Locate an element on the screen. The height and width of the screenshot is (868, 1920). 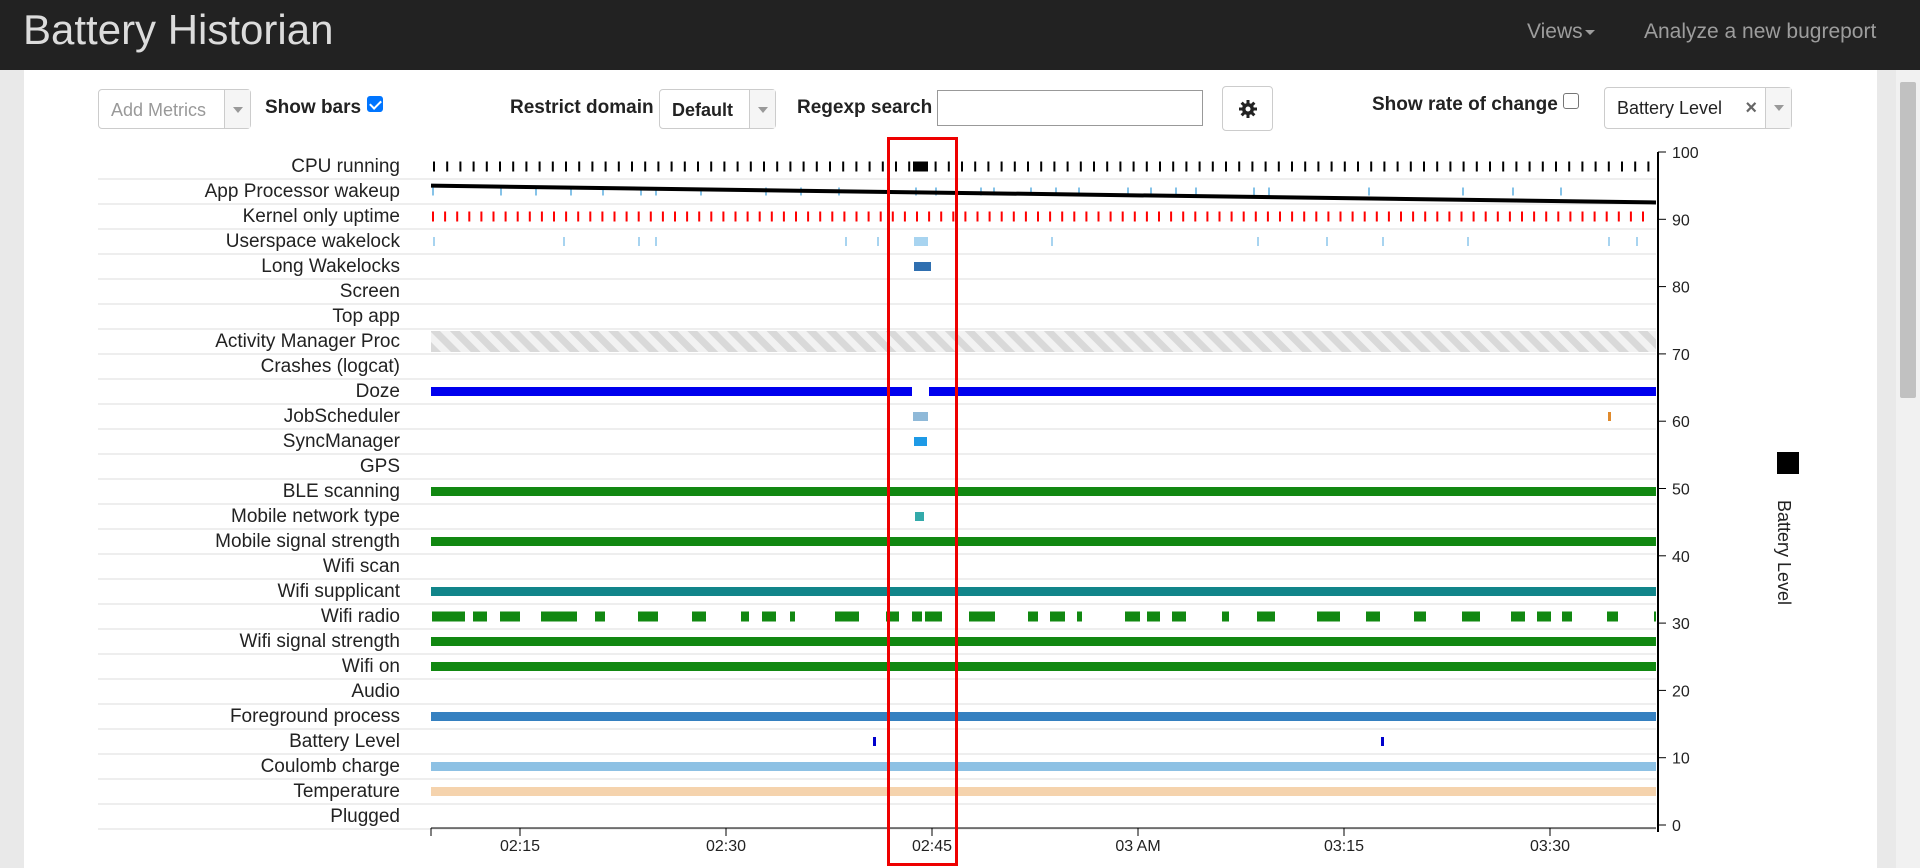
lane-label: Top app is located at coordinates (366, 316).